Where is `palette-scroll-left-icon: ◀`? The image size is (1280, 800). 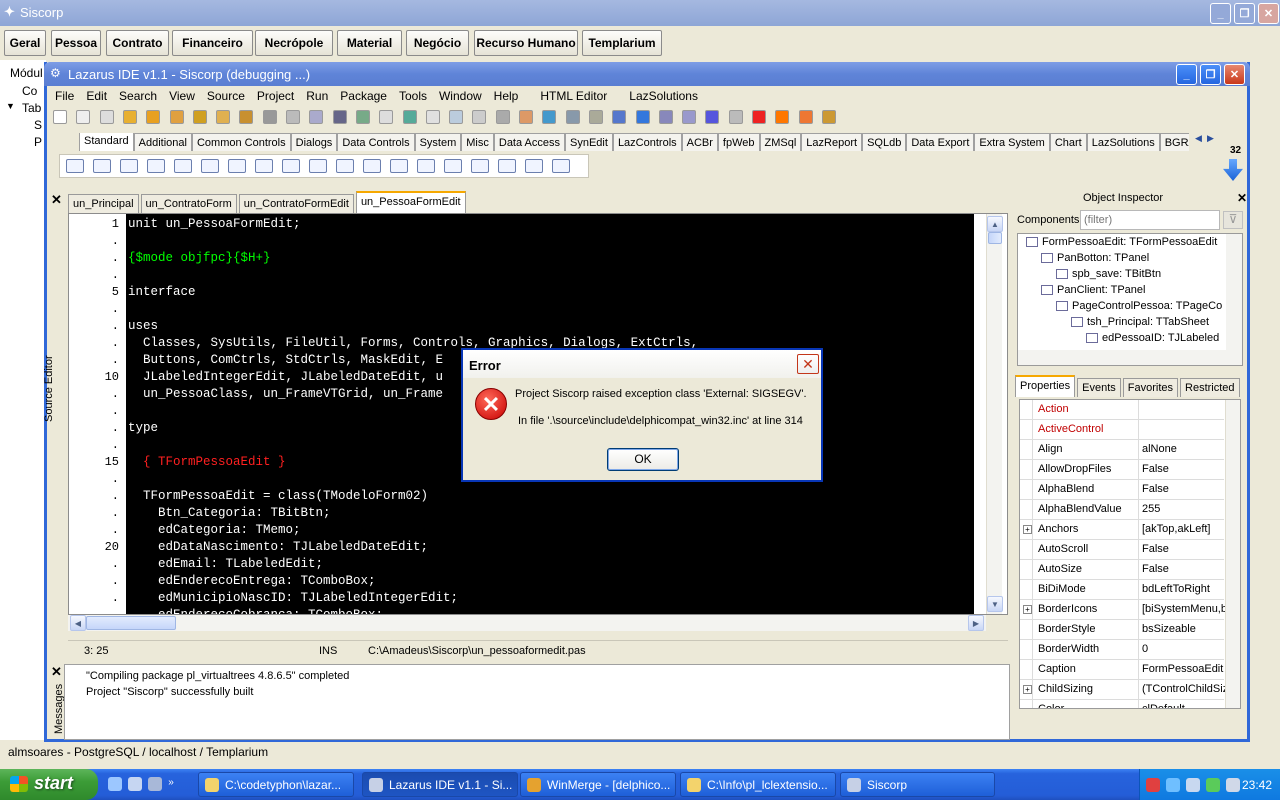 palette-scroll-left-icon: ◀ is located at coordinates (1198, 138).